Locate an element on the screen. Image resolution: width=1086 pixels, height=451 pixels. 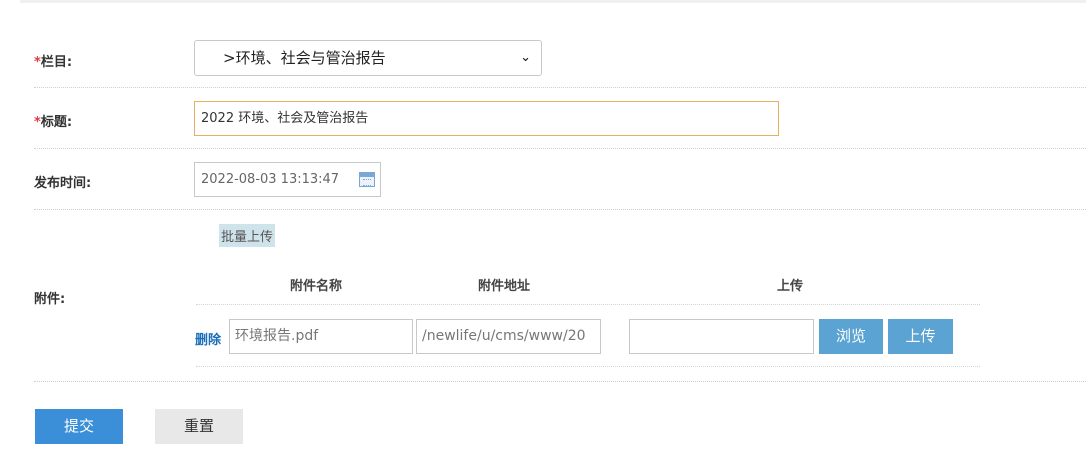
title-label: *标题: is located at coordinates (53, 122).